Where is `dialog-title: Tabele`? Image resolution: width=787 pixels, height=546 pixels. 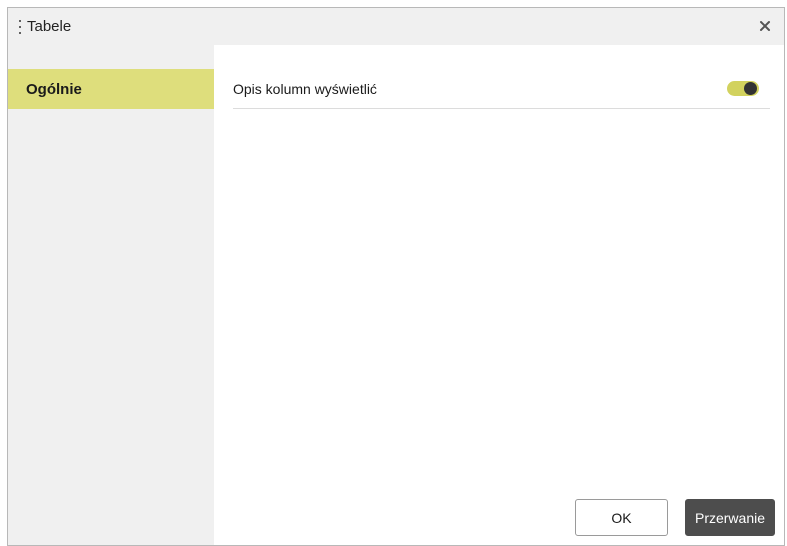 dialog-title: Tabele is located at coordinates (49, 26).